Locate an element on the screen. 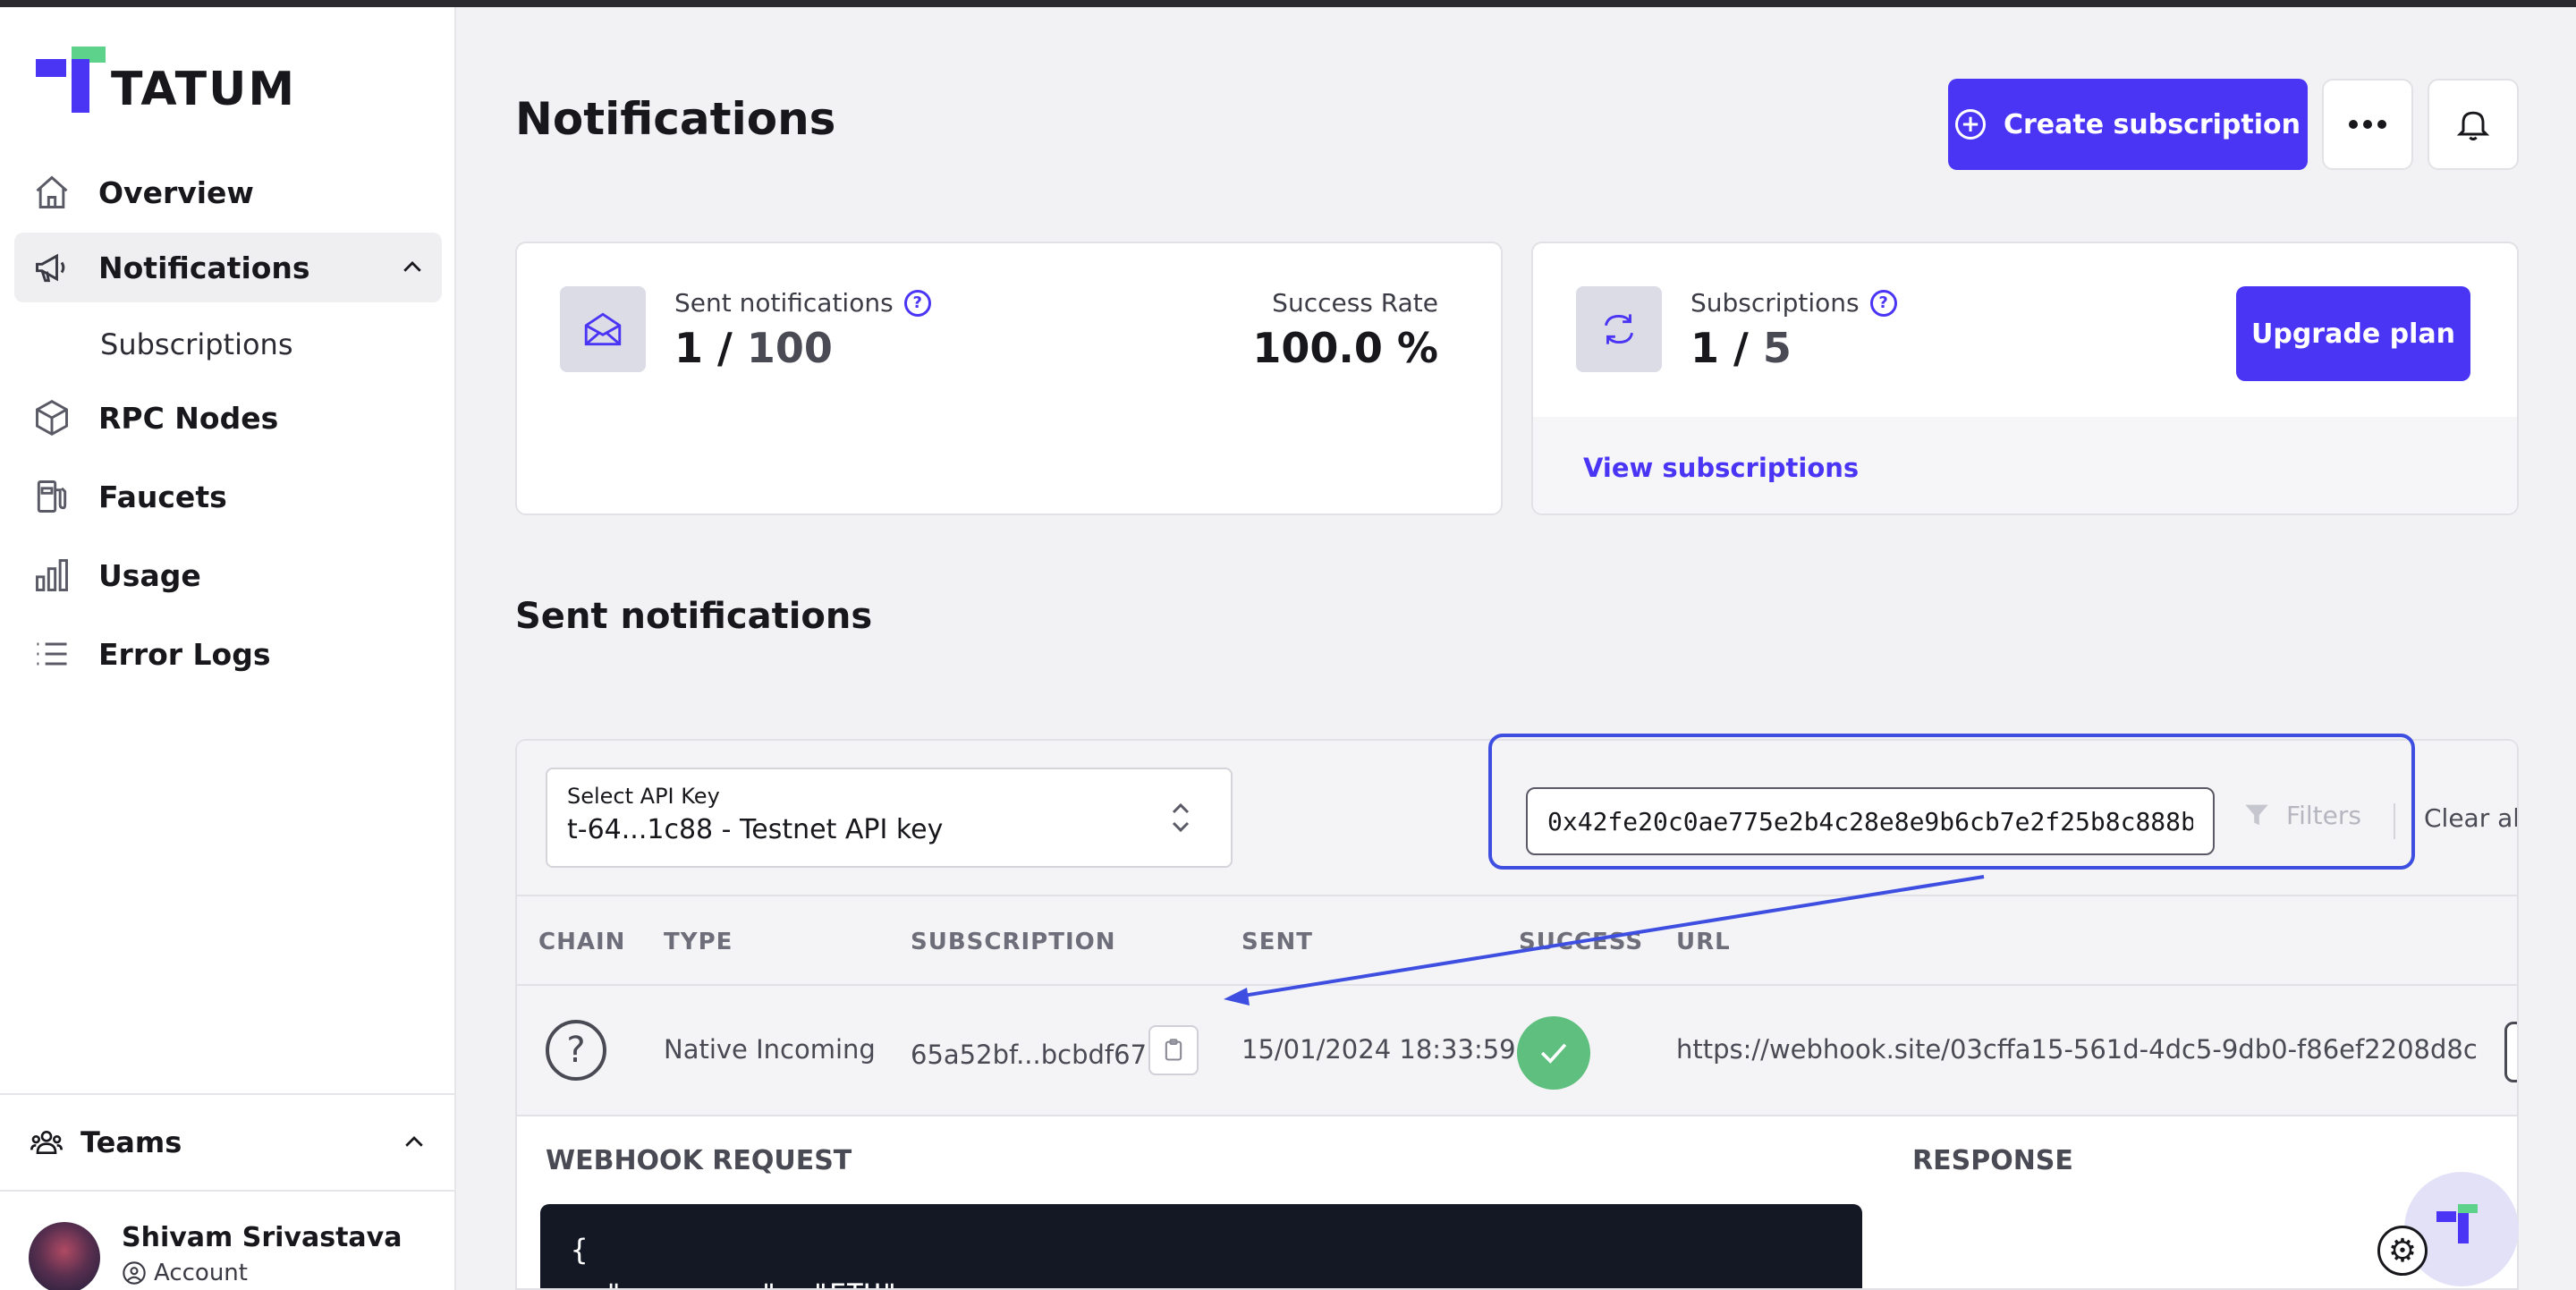  tatum-logo: TATUM is located at coordinates (170, 81).